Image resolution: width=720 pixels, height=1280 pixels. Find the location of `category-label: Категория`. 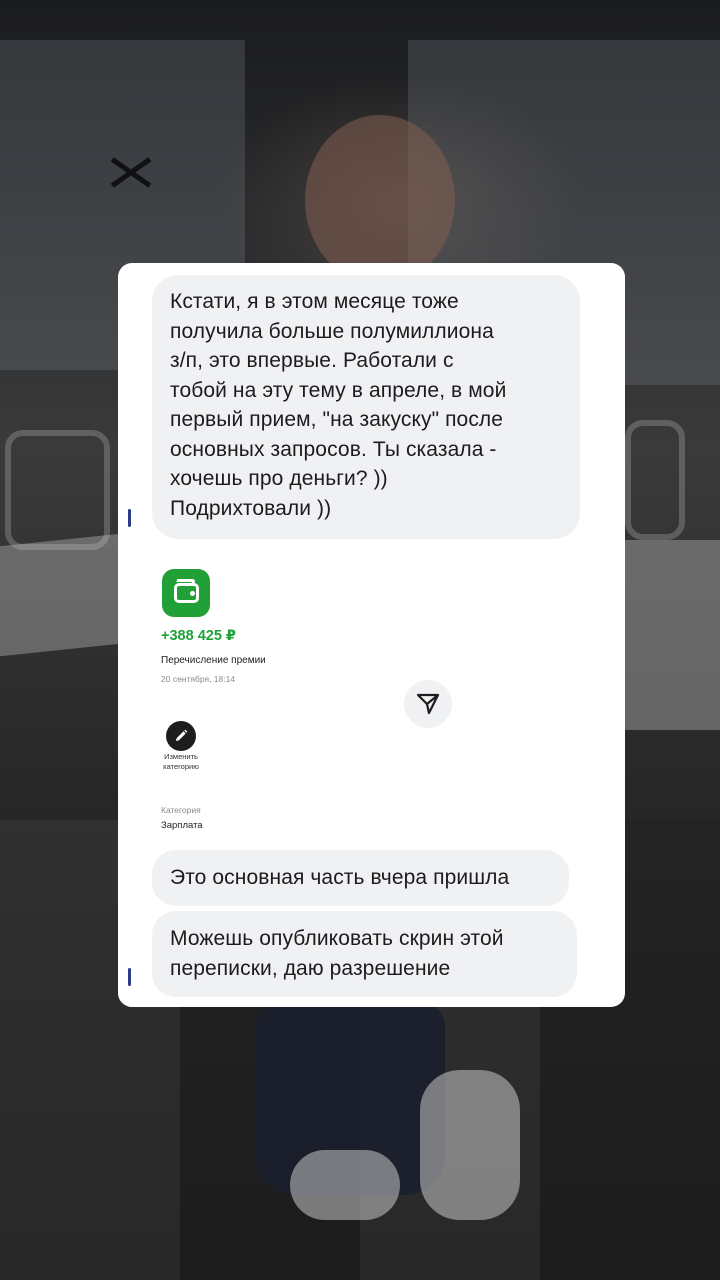

category-label: Категория is located at coordinates (181, 810).